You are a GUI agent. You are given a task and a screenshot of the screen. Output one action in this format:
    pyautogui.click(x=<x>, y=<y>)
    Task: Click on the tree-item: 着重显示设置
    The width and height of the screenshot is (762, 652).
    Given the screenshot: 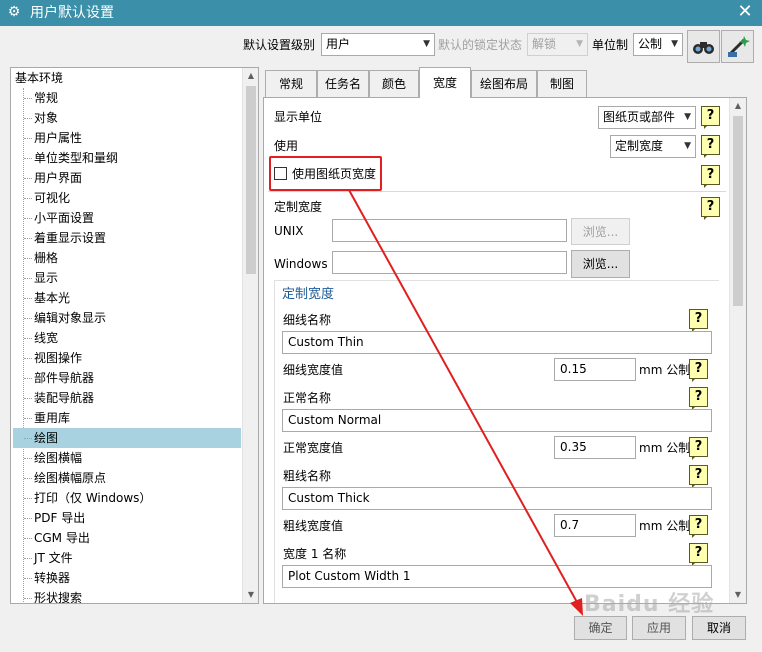 What is the action you would take?
    pyautogui.click(x=127, y=238)
    